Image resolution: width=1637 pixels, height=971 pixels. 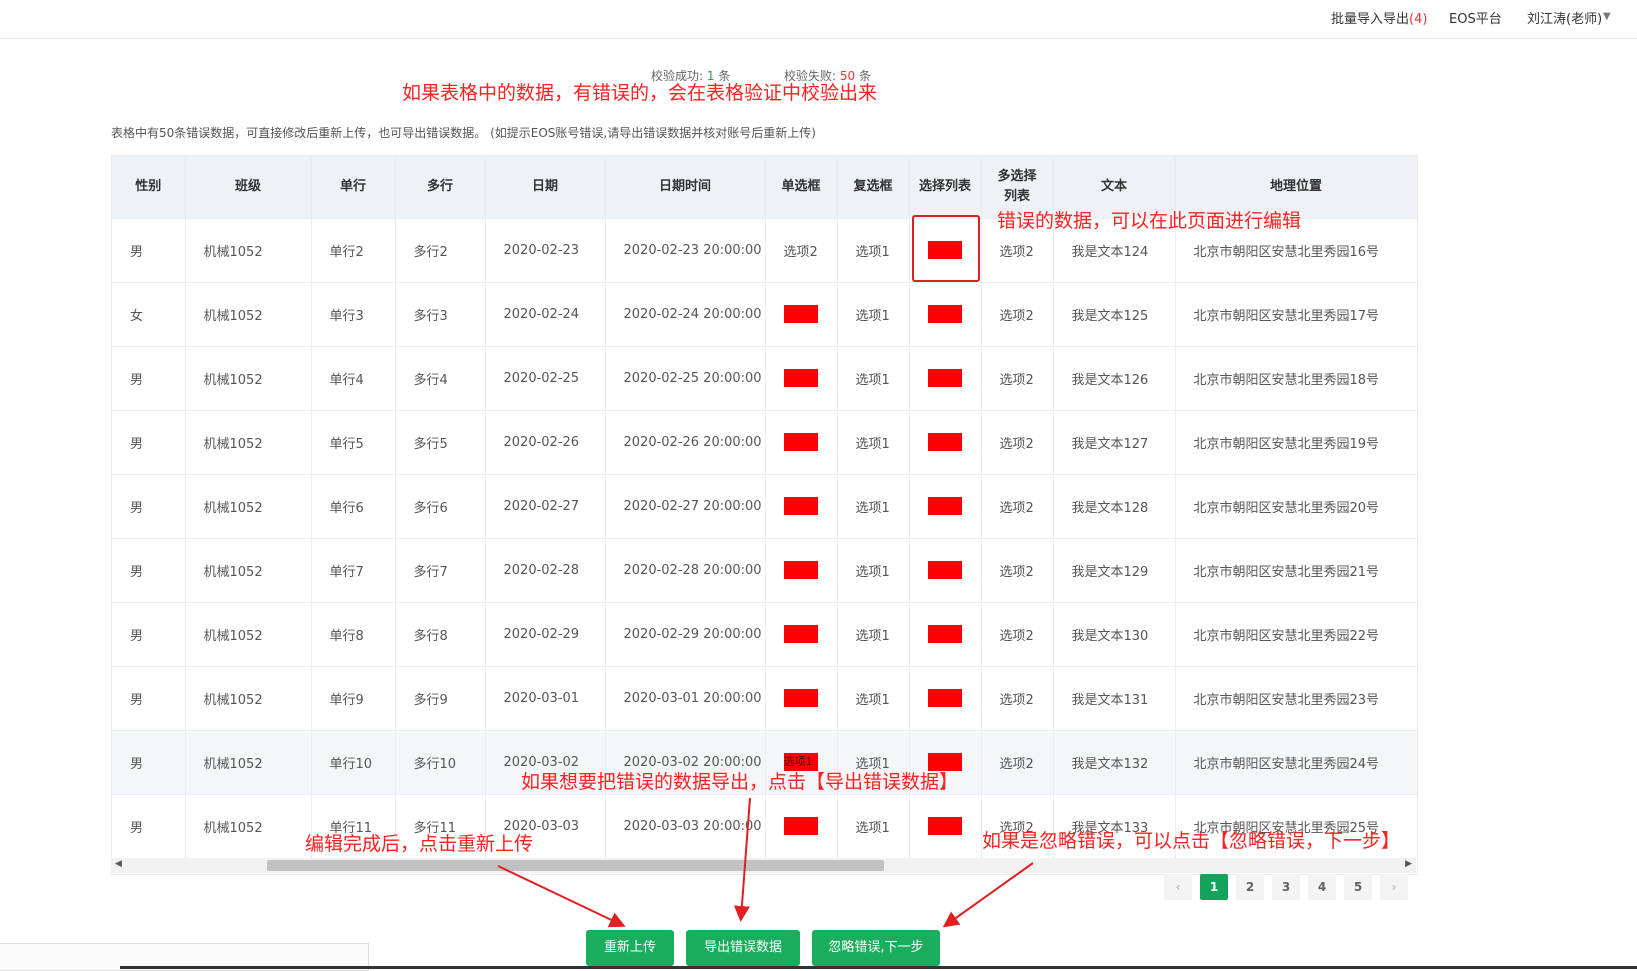 What do you see at coordinates (685, 506) in the screenshot?
I see `cell-datetime: 2020-02-27 20:00:00` at bounding box center [685, 506].